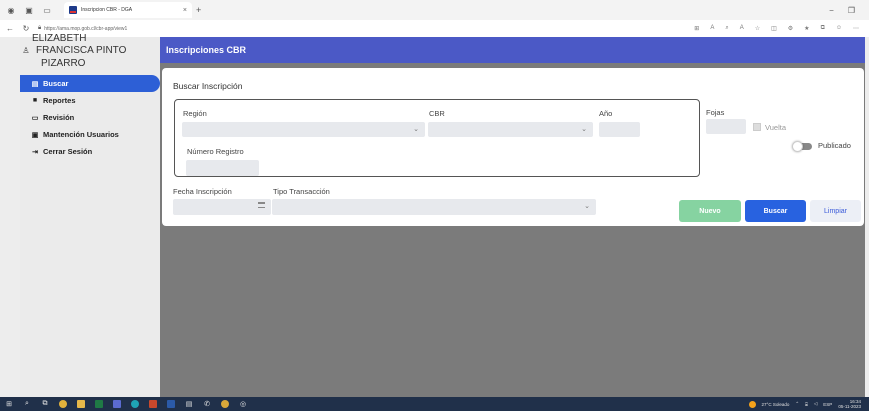 The width and height of the screenshot is (869, 411). I want to click on fecha-inscripcion-label: Fecha Inscripción, so click(202, 191).